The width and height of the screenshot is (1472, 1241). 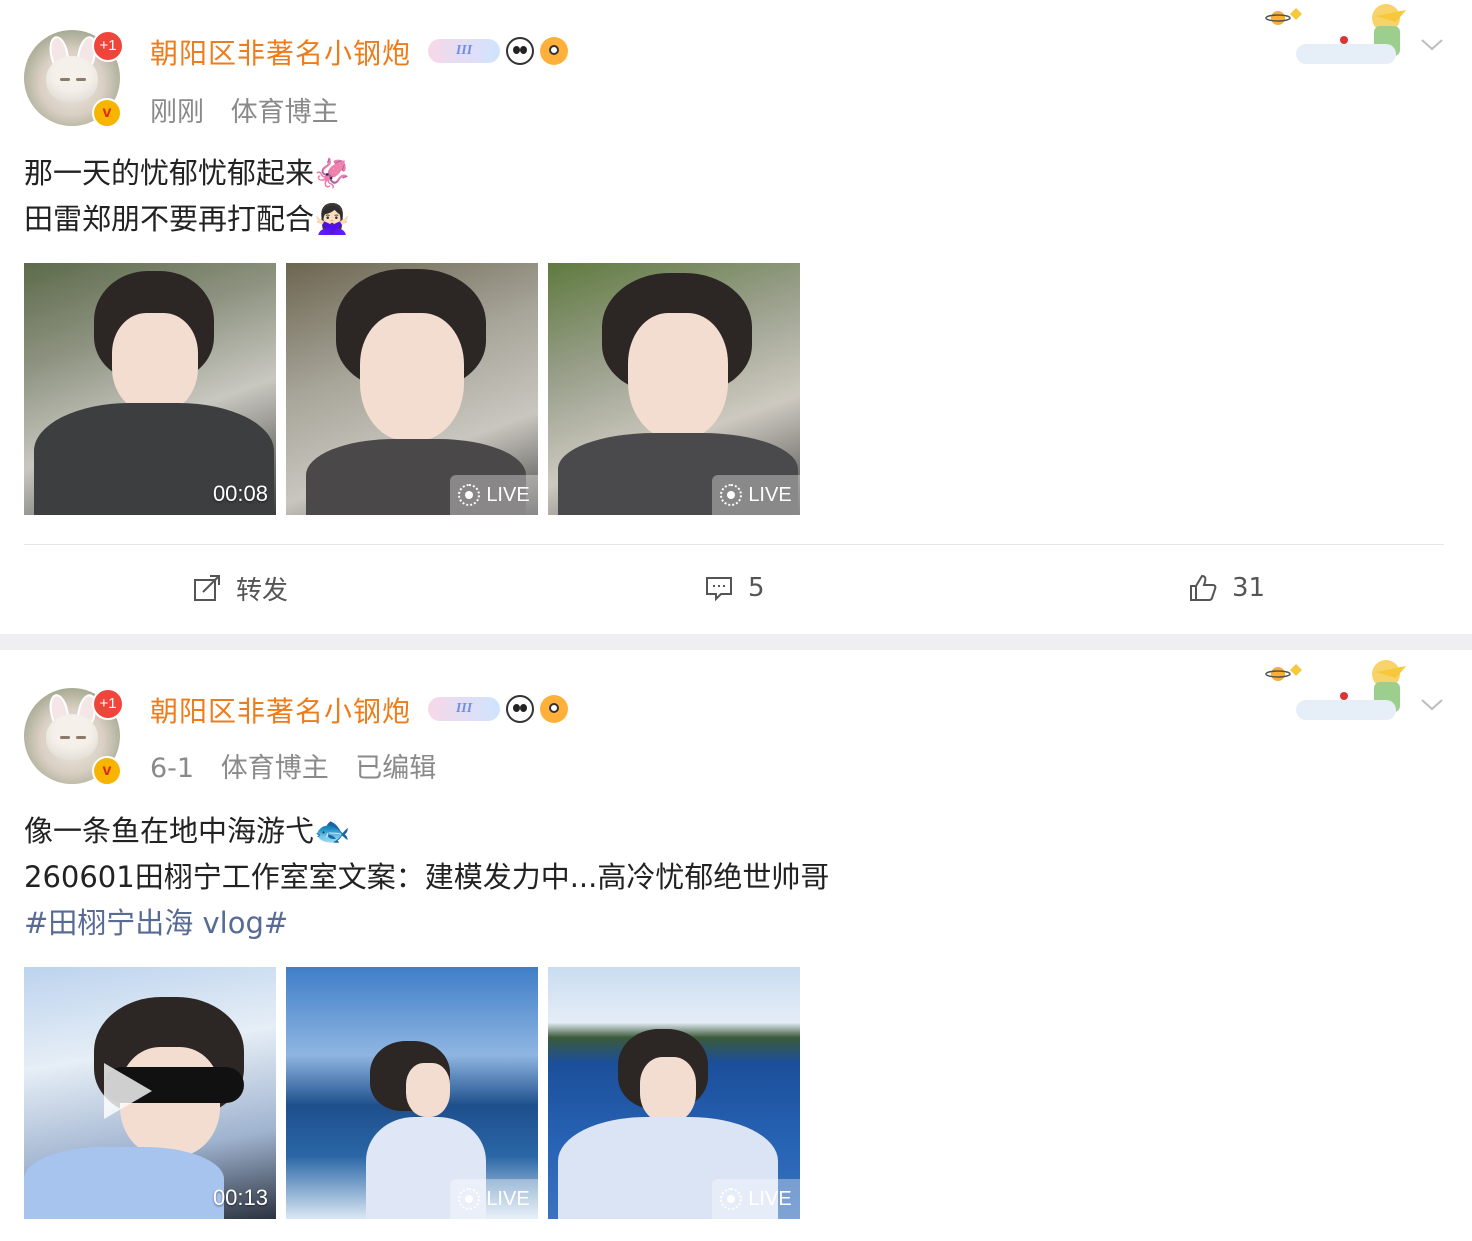 I want to click on video-duration: 00:13, so click(x=240, y=1197).